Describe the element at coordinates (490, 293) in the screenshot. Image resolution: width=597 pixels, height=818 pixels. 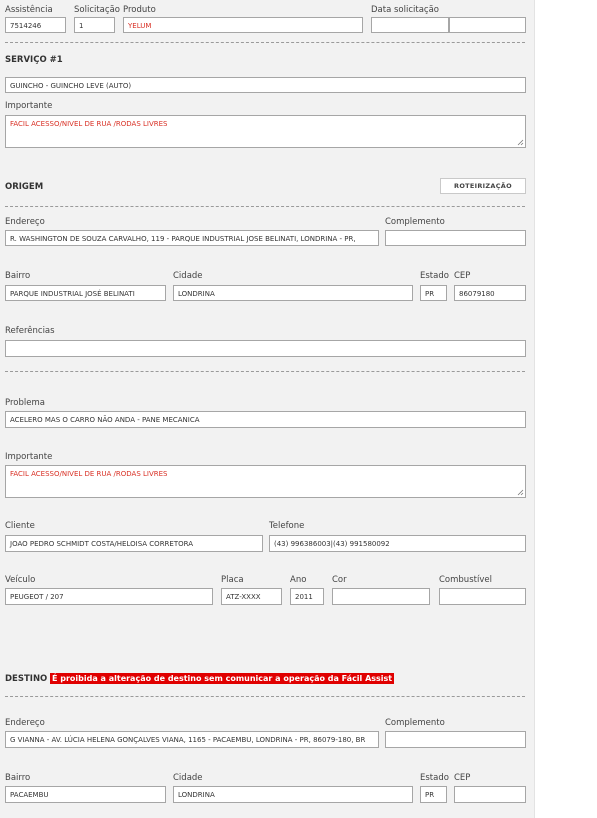
I see `origem-cep-field: 86079180` at that location.